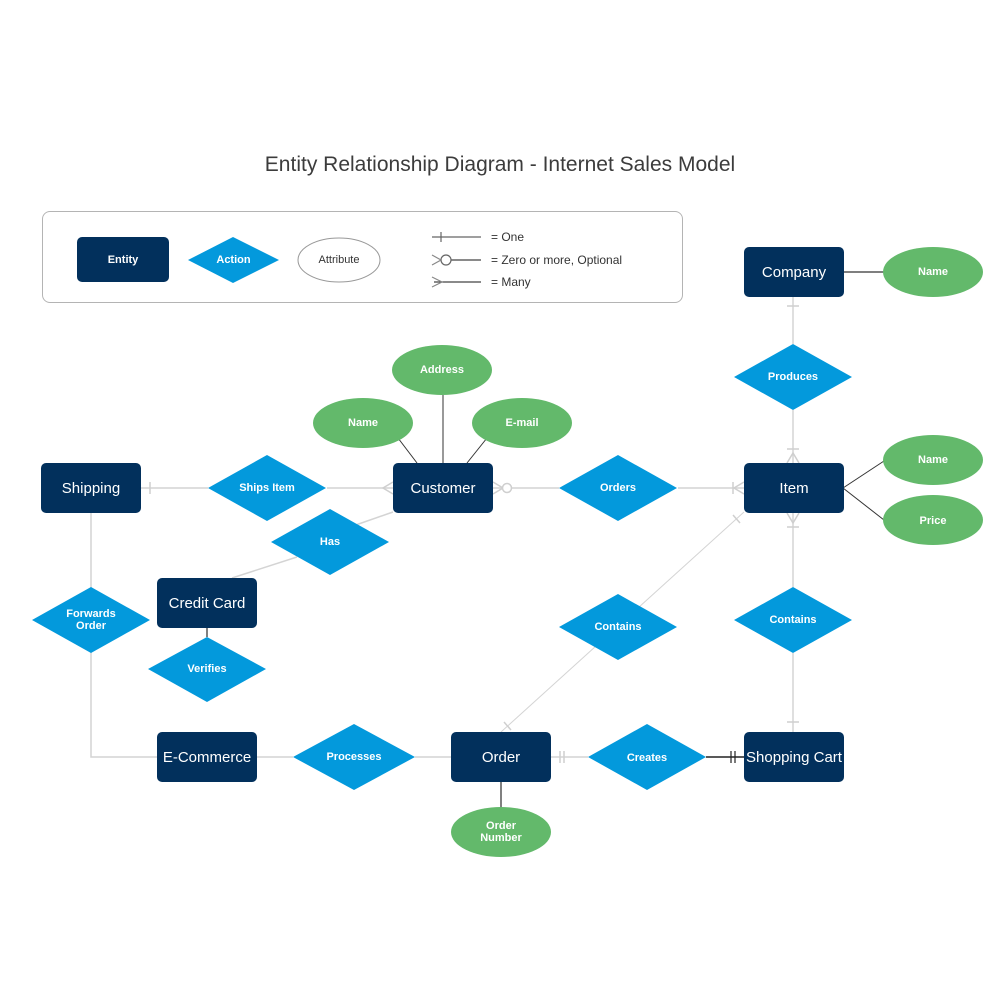  What do you see at coordinates (793, 620) in the screenshot?
I see `action-contains-cart: Contains` at bounding box center [793, 620].